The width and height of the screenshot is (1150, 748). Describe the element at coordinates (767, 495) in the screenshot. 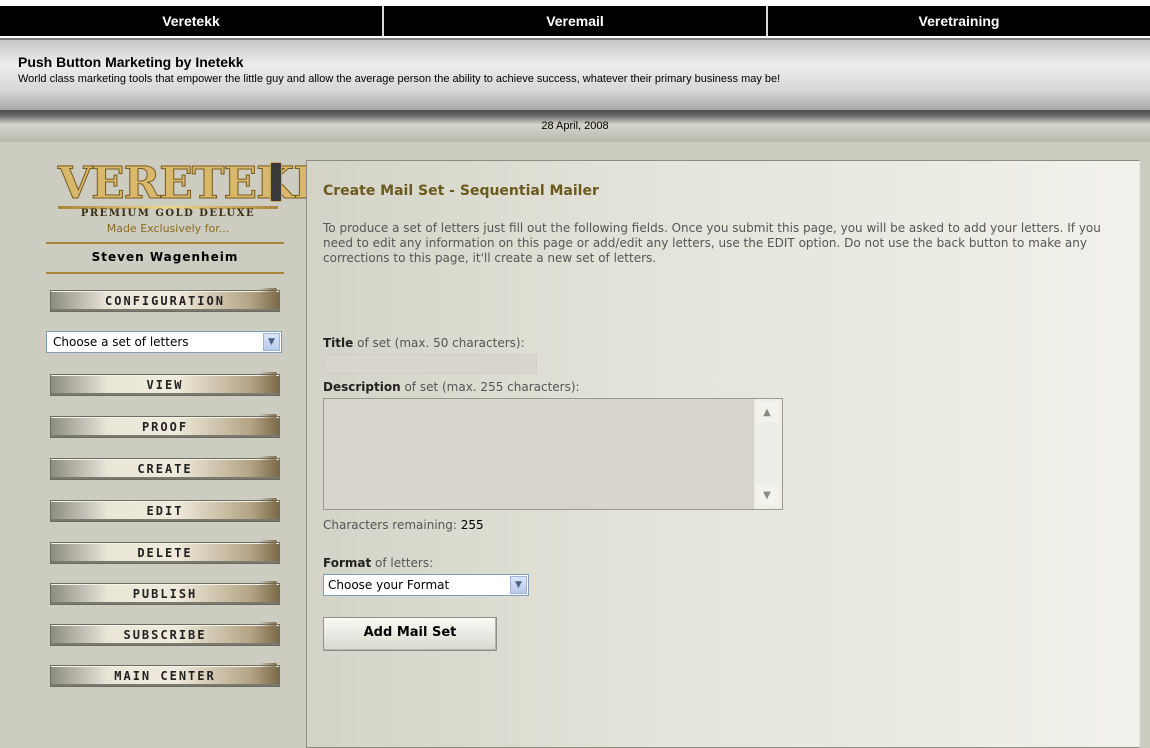

I see `scroll-down-icon: ▼` at that location.